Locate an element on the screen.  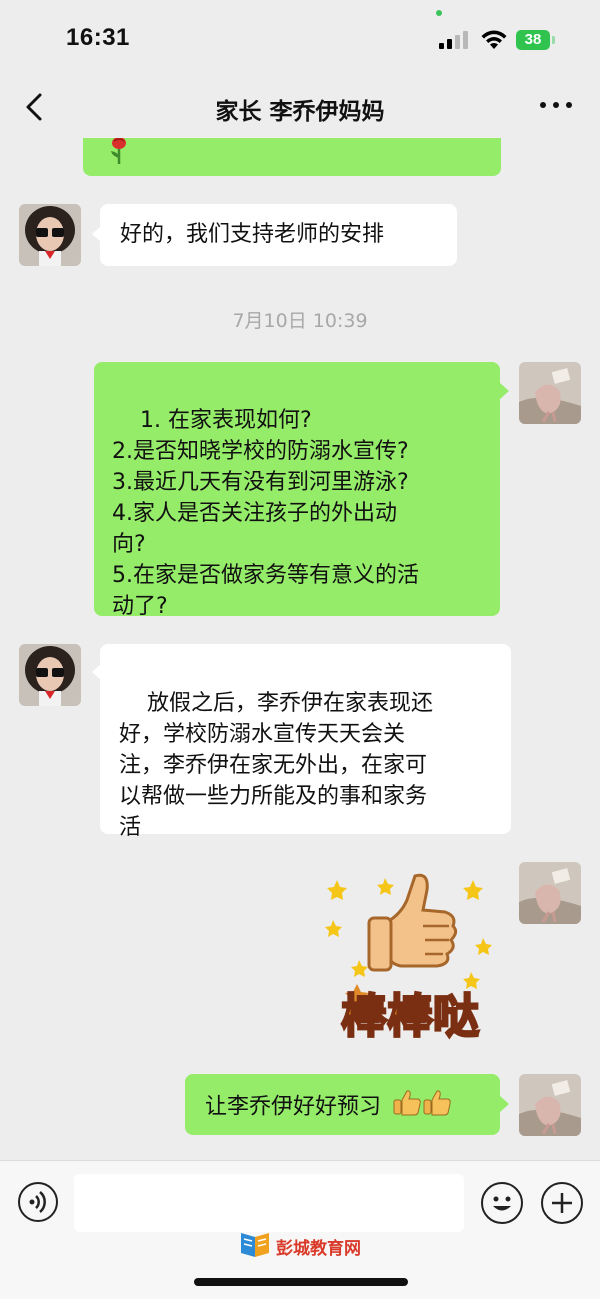
watermark: 彭城教育网 is located at coordinates (303, 1246).